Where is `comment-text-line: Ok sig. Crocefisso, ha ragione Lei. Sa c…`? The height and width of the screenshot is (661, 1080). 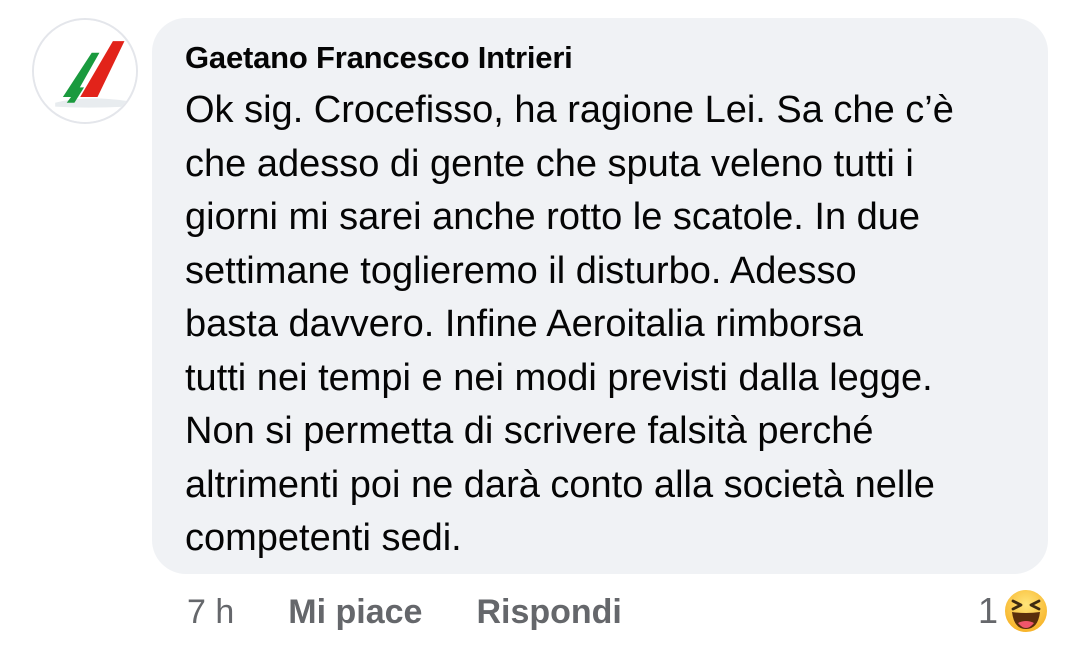 comment-text-line: Ok sig. Crocefisso, ha ragione Lei. Sa c… is located at coordinates (569, 110).